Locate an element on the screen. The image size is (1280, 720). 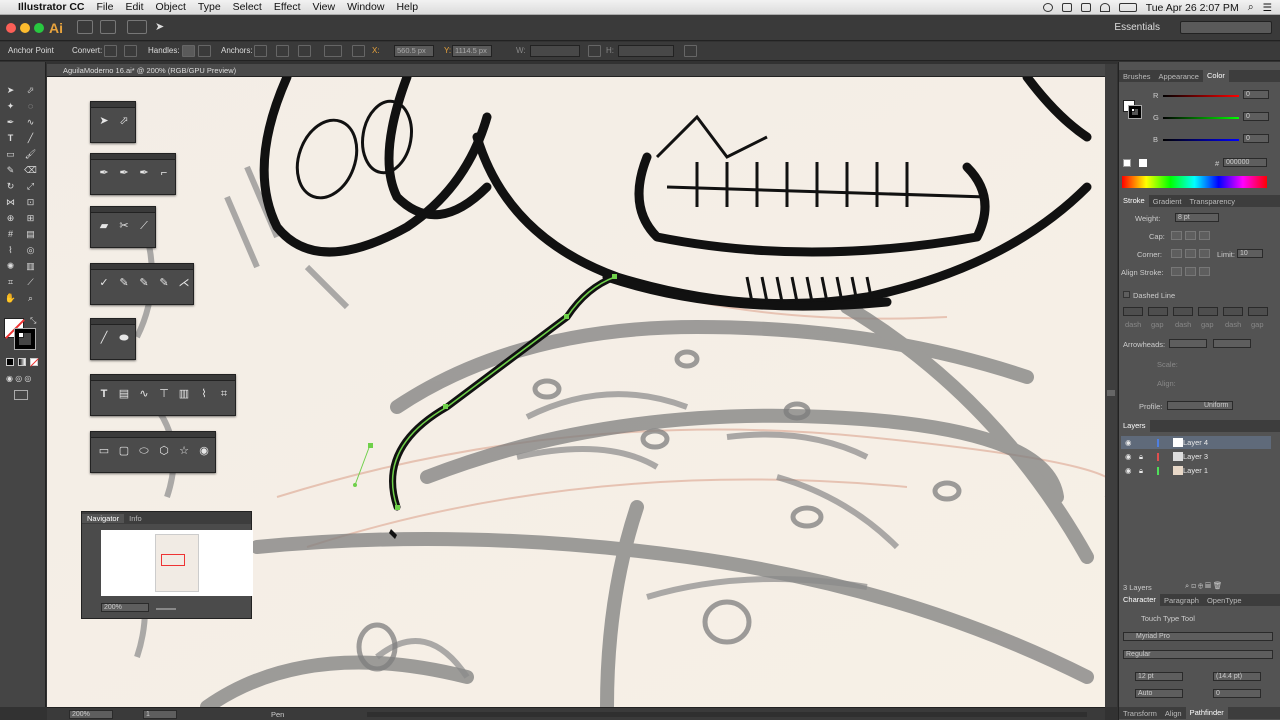
layer-row: ◉ Layer 4 is located at coordinates (1196, 442).